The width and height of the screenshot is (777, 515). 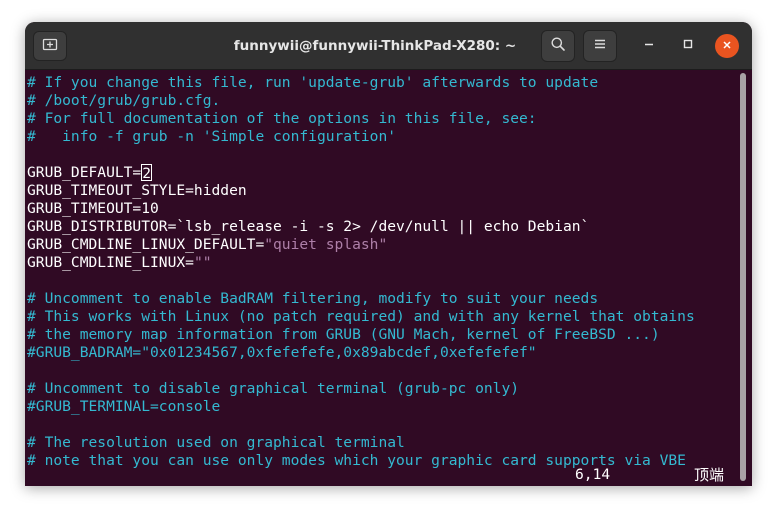 I want to click on minimize-button, so click(x=649, y=46).